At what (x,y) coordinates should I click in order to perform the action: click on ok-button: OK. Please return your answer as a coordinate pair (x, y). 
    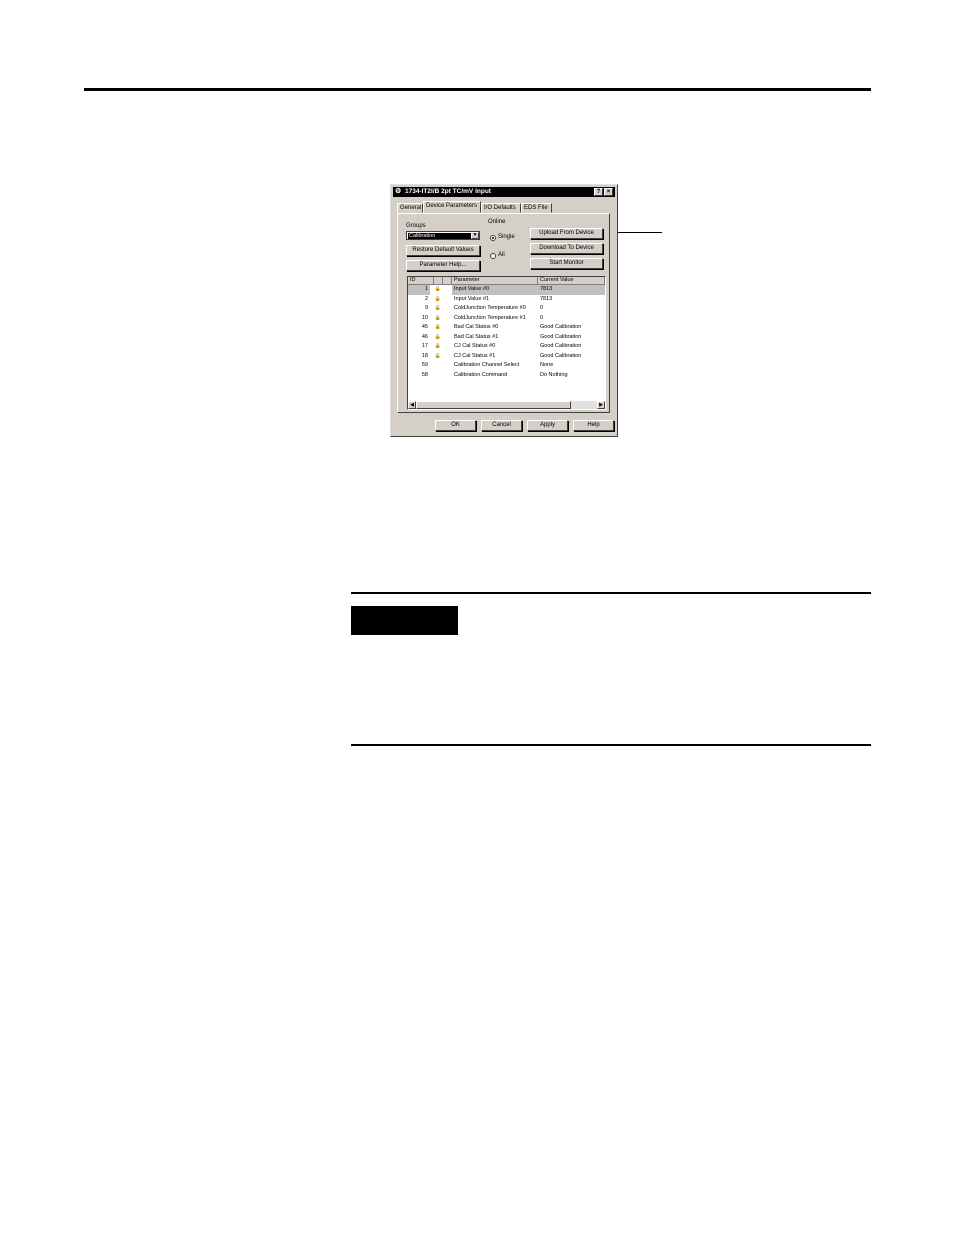
    Looking at the image, I should click on (455, 425).